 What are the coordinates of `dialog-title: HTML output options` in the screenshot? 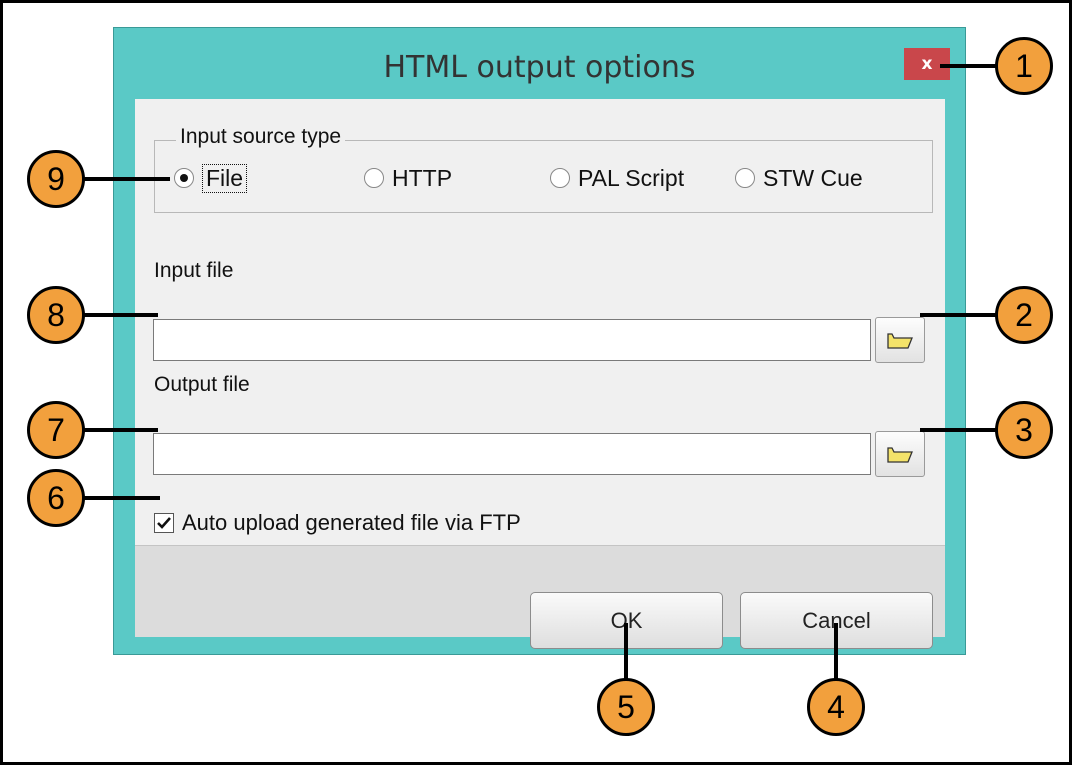 It's located at (539, 67).